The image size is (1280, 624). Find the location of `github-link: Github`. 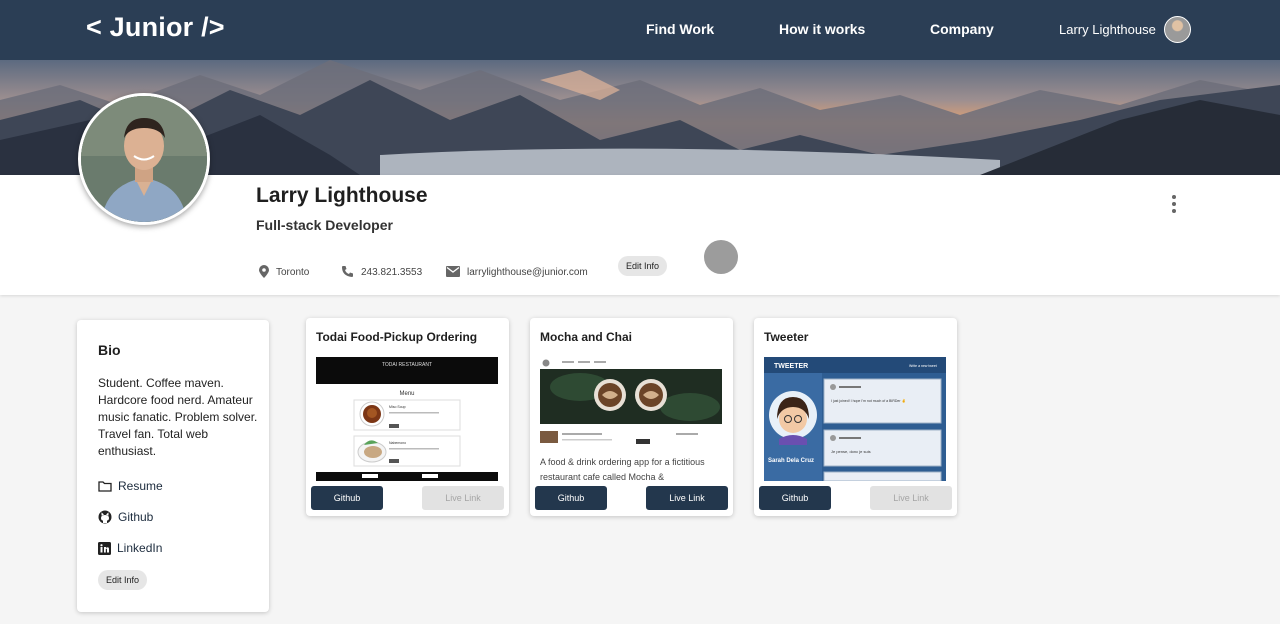

github-link: Github is located at coordinates (125, 517).